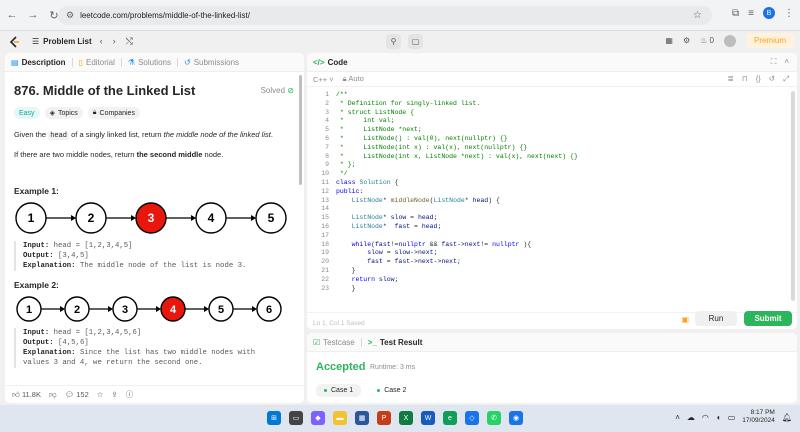 The image size is (800, 432). What do you see at coordinates (391, 390) in the screenshot?
I see `case-2-tab: Case 2` at bounding box center [391, 390].